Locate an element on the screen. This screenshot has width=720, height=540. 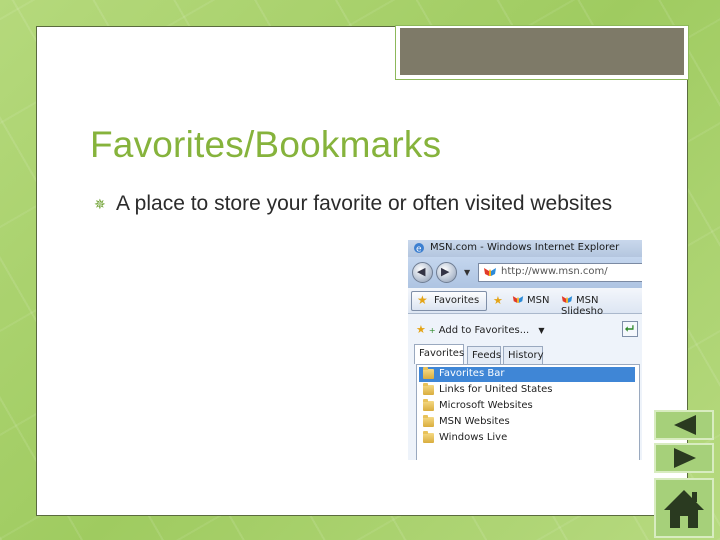
tab-history: History is located at coordinates (523, 355).